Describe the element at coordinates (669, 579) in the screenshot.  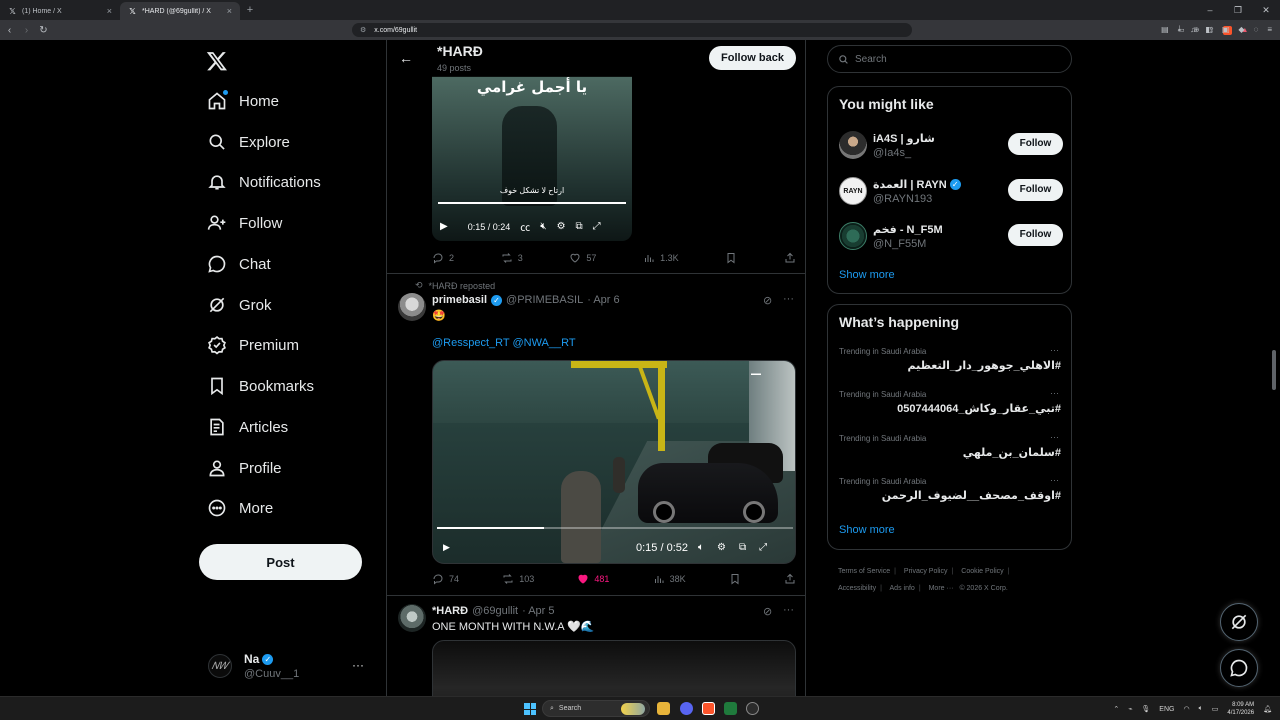
I see `views-button: 38K` at that location.